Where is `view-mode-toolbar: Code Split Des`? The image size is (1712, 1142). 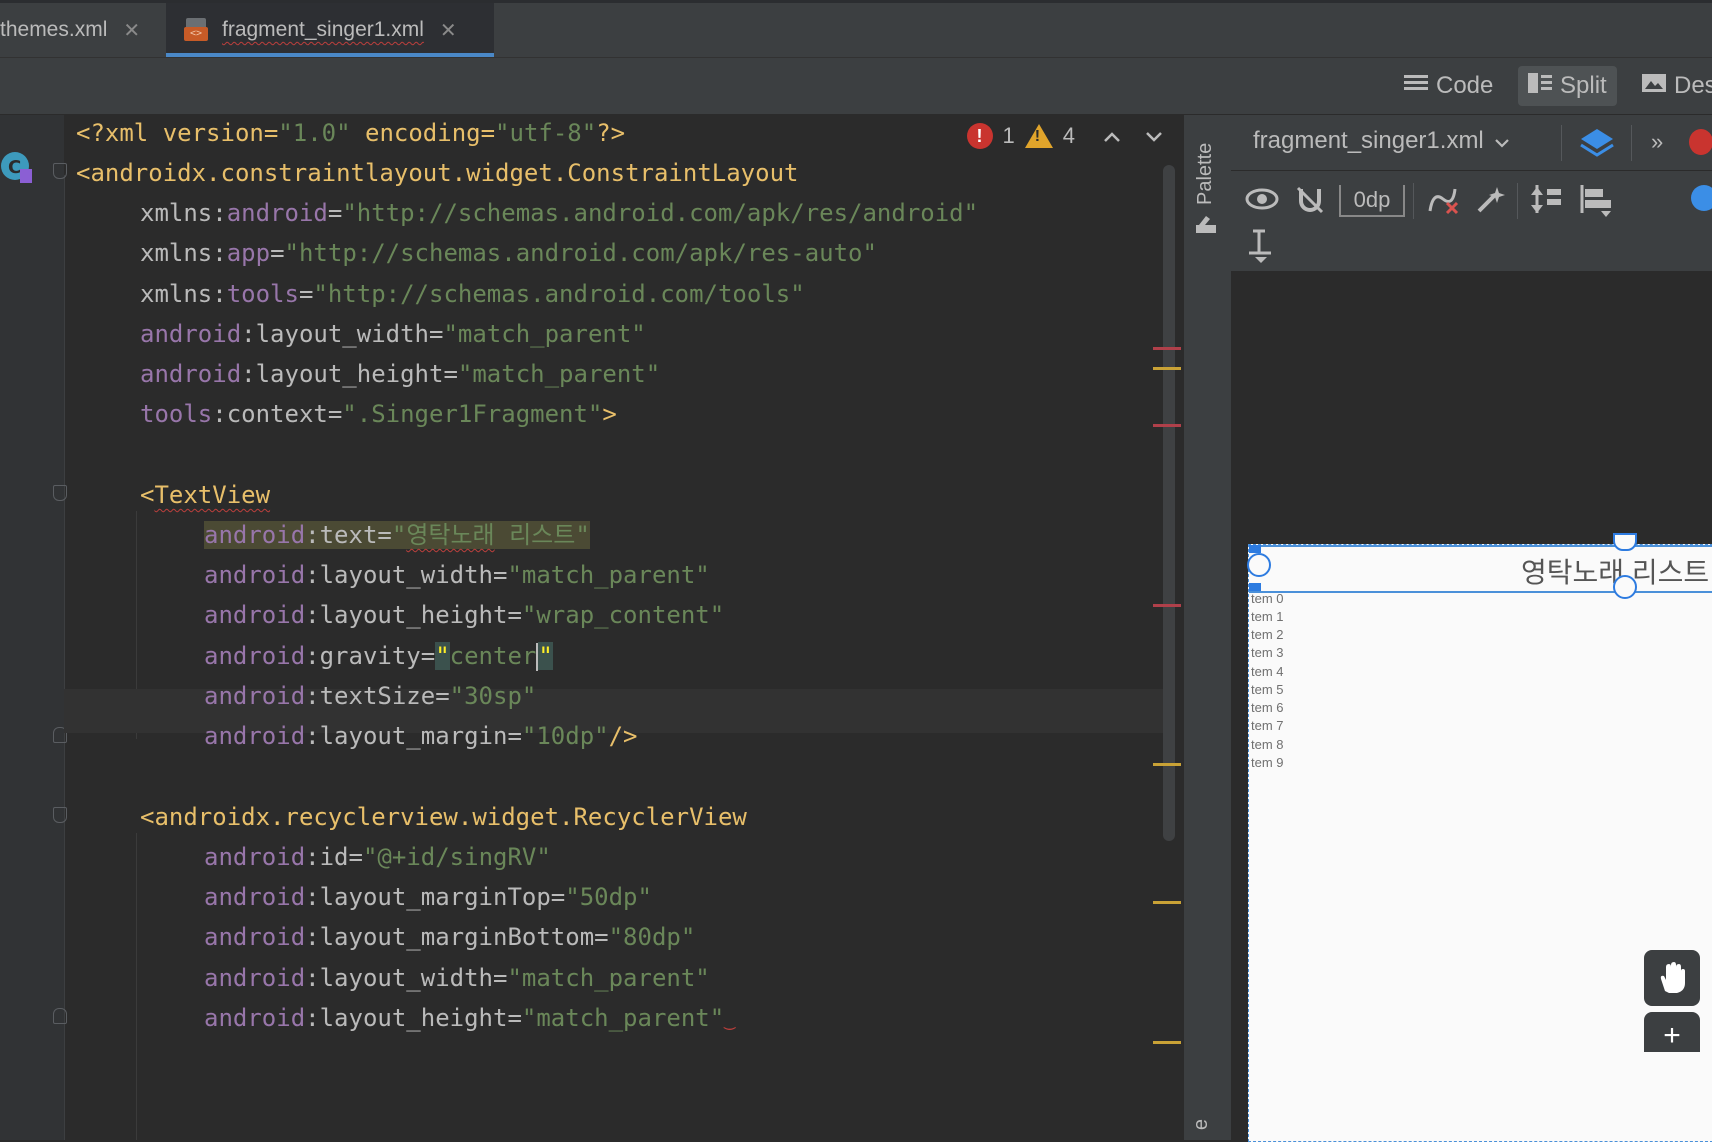
view-mode-toolbar: Code Split Des is located at coordinates (856, 86).